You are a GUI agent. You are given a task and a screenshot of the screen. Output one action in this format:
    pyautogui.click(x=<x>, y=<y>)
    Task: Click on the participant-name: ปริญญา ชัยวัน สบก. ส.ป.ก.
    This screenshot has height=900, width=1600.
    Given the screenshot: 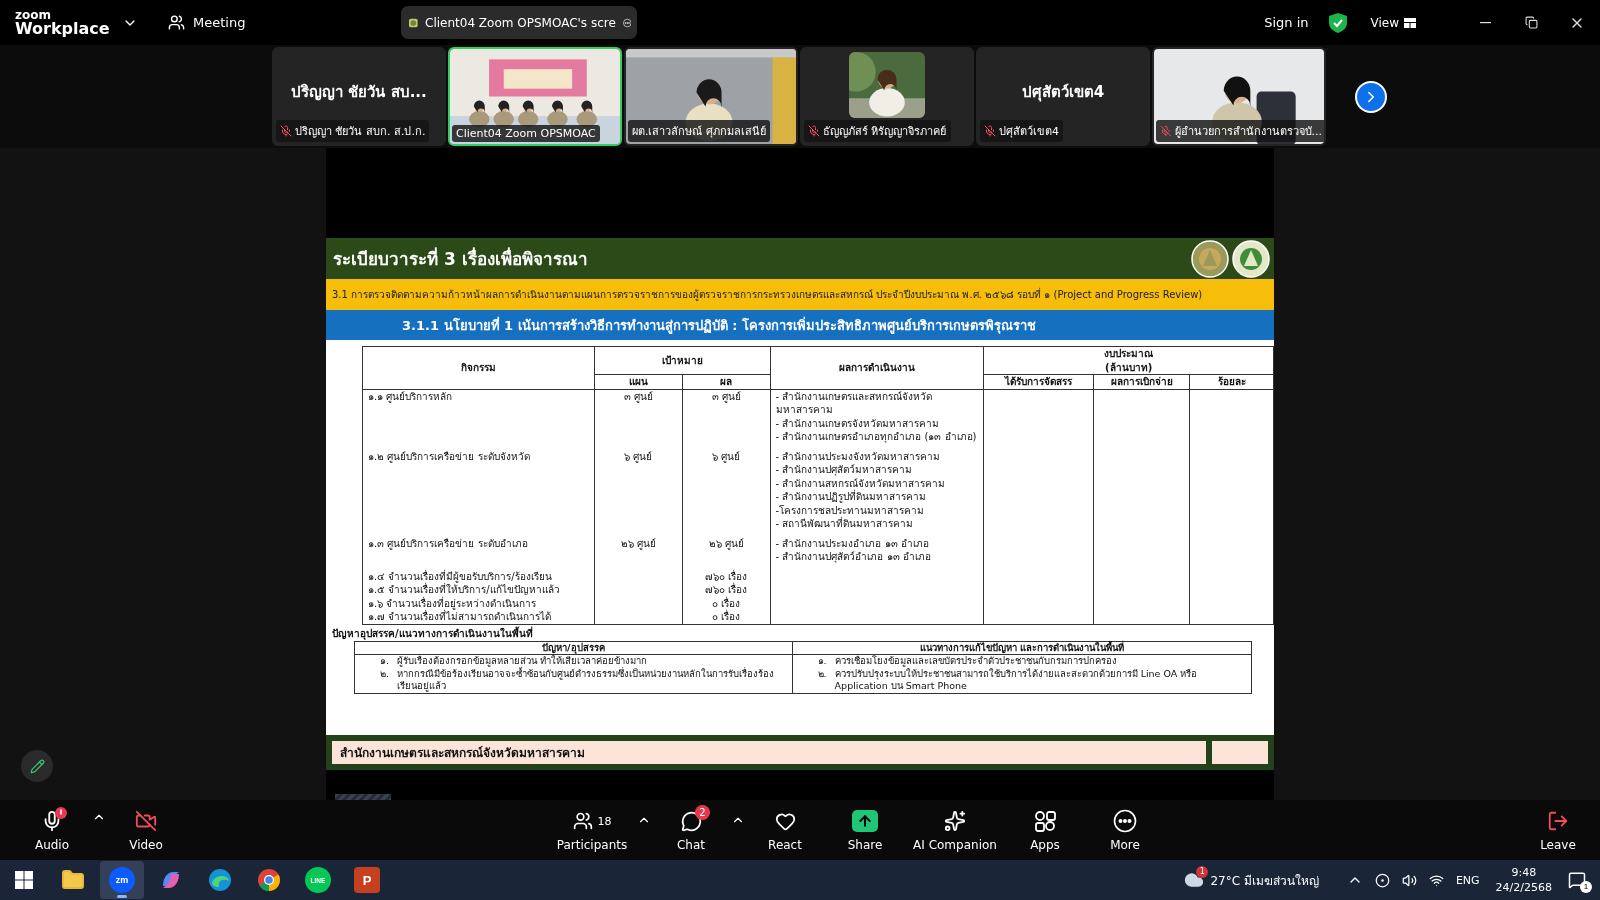 What is the action you would take?
    pyautogui.click(x=360, y=132)
    